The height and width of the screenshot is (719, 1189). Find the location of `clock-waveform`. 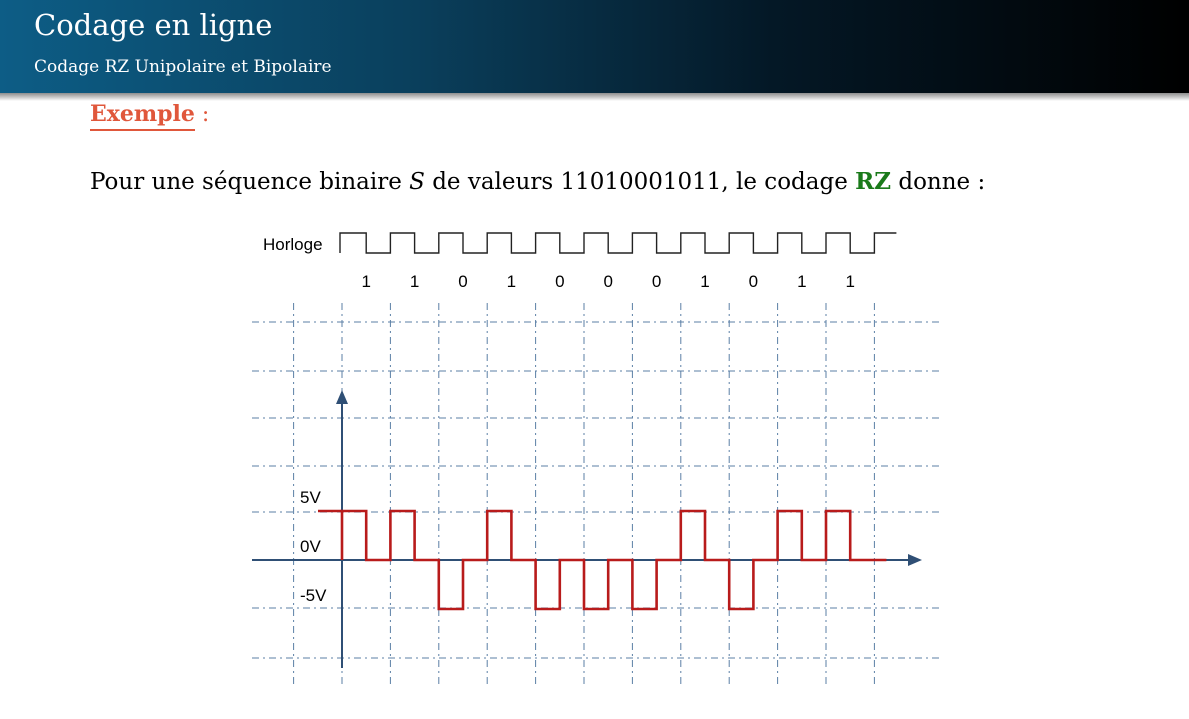

clock-waveform is located at coordinates (618, 243).